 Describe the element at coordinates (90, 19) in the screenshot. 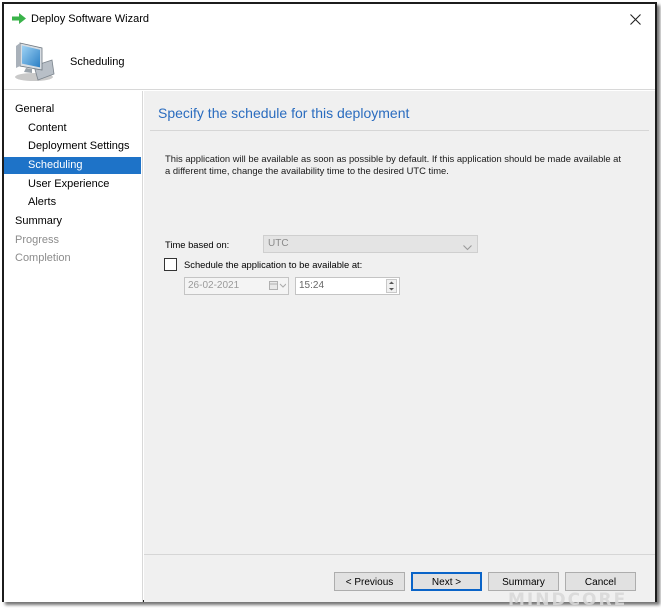

I see `window-title: Deploy Software Wizard` at that location.